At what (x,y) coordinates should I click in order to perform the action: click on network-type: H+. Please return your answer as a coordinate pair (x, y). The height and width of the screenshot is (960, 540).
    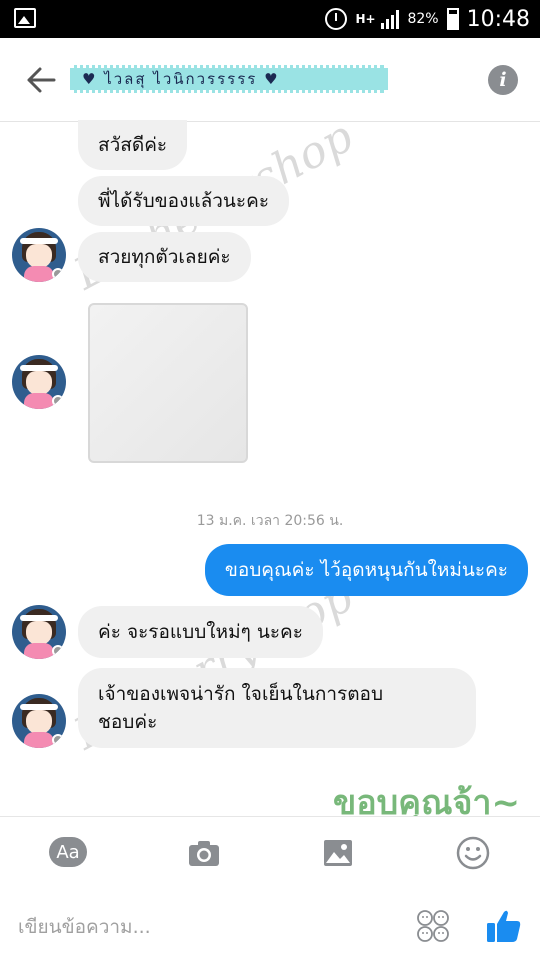
    Looking at the image, I should click on (365, 19).